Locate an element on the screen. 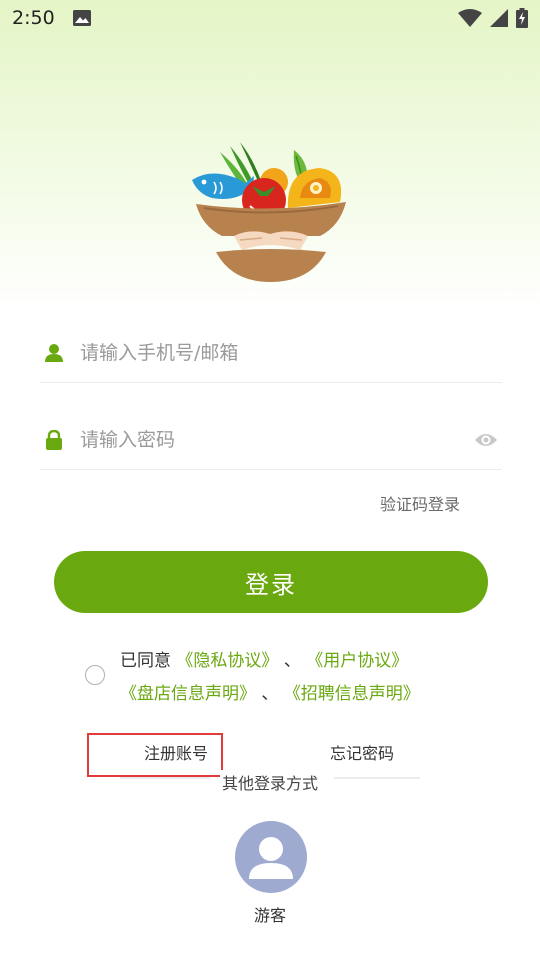  status-time: 2:50 is located at coordinates (33, 18).